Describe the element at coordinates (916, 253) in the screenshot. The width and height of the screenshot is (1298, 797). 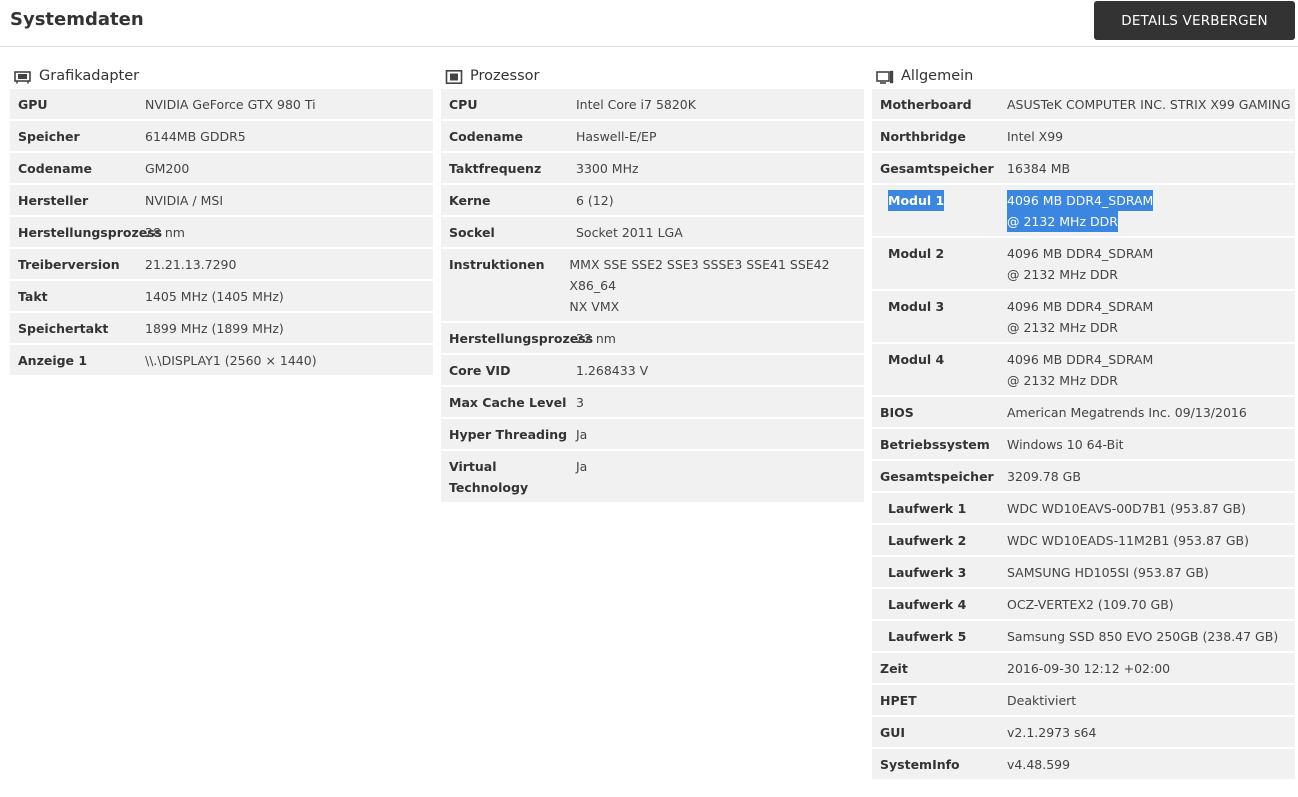
I see `info-key-text: Modul 2` at that location.